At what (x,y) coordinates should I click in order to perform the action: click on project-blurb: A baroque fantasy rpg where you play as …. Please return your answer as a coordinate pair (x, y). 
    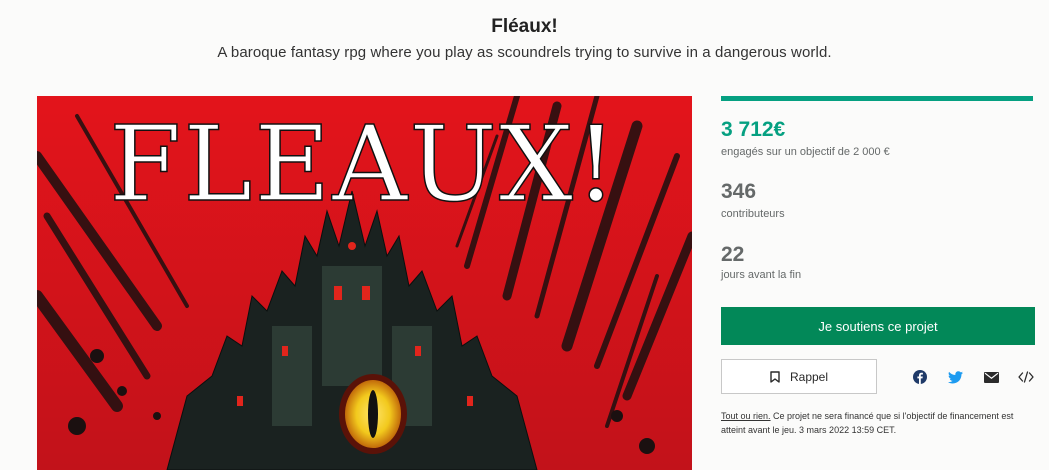
    Looking at the image, I should click on (524, 52).